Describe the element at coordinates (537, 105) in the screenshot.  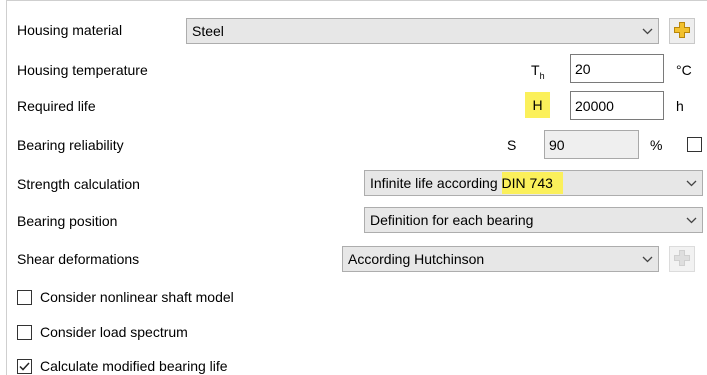
I see `required-life-symbol: H` at that location.